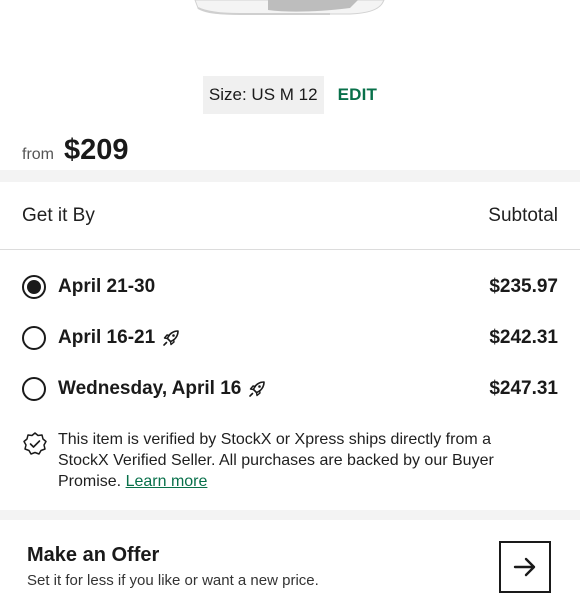  What do you see at coordinates (358, 95) in the screenshot?
I see `edit-size-link: EDIT` at bounding box center [358, 95].